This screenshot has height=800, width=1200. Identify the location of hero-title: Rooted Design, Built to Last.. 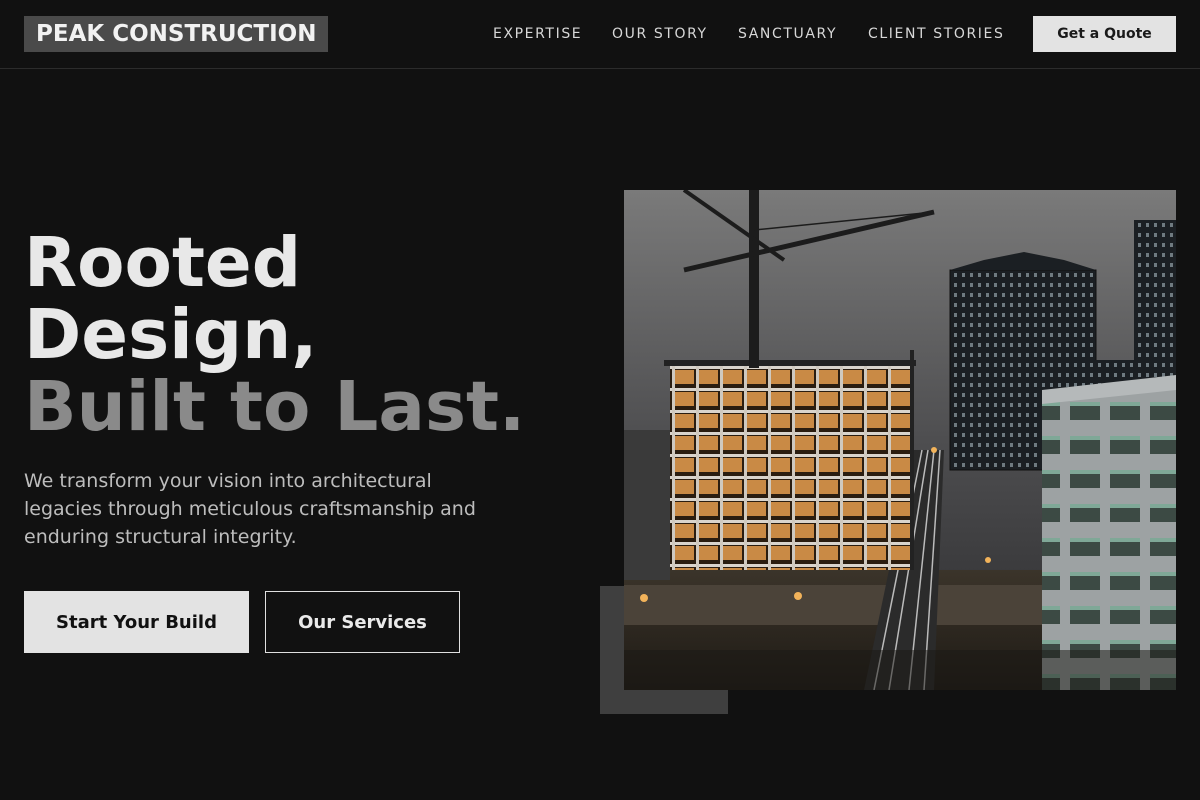
(314, 335).